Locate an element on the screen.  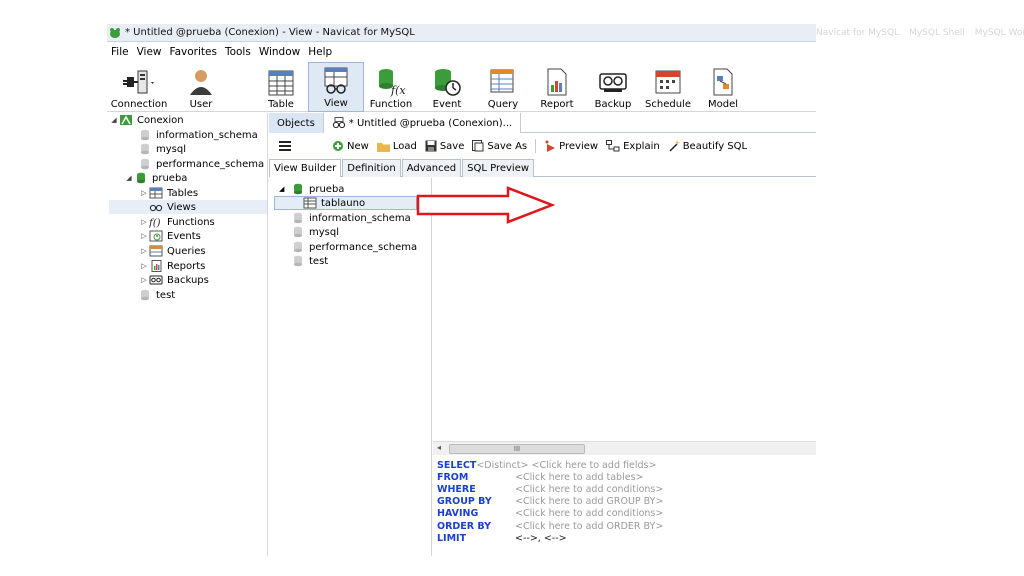
beautify-sql-button: Beautify SQL is located at coordinates (707, 146).